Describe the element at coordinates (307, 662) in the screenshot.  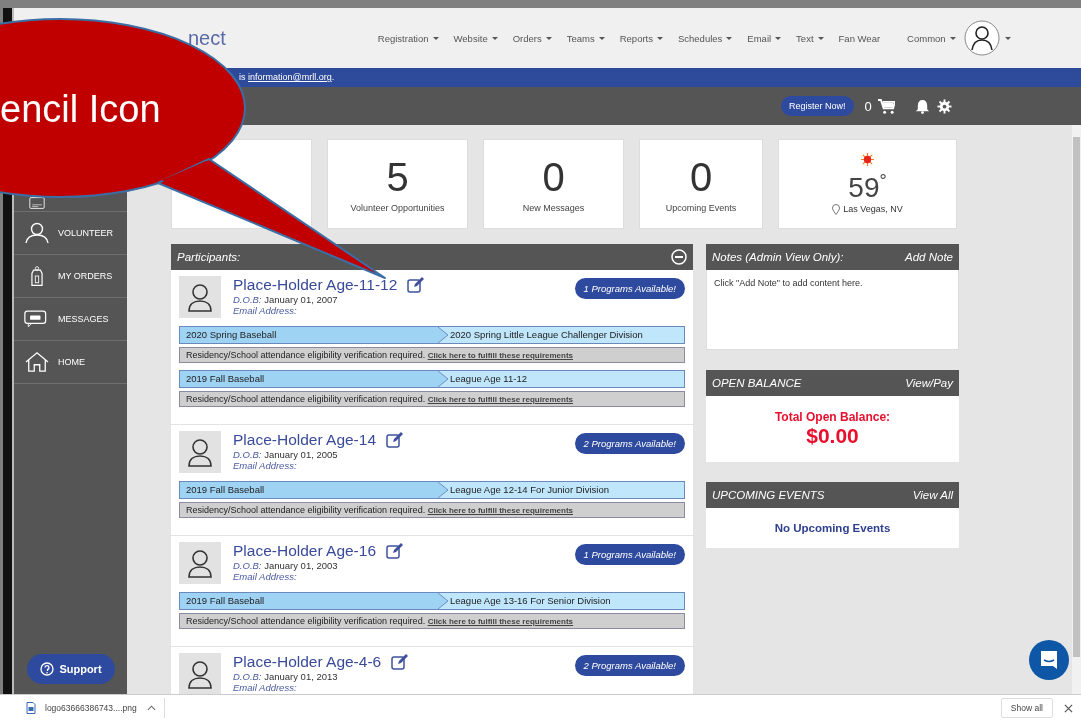
I see `participant-name: Place-Holder Age-4-6` at that location.